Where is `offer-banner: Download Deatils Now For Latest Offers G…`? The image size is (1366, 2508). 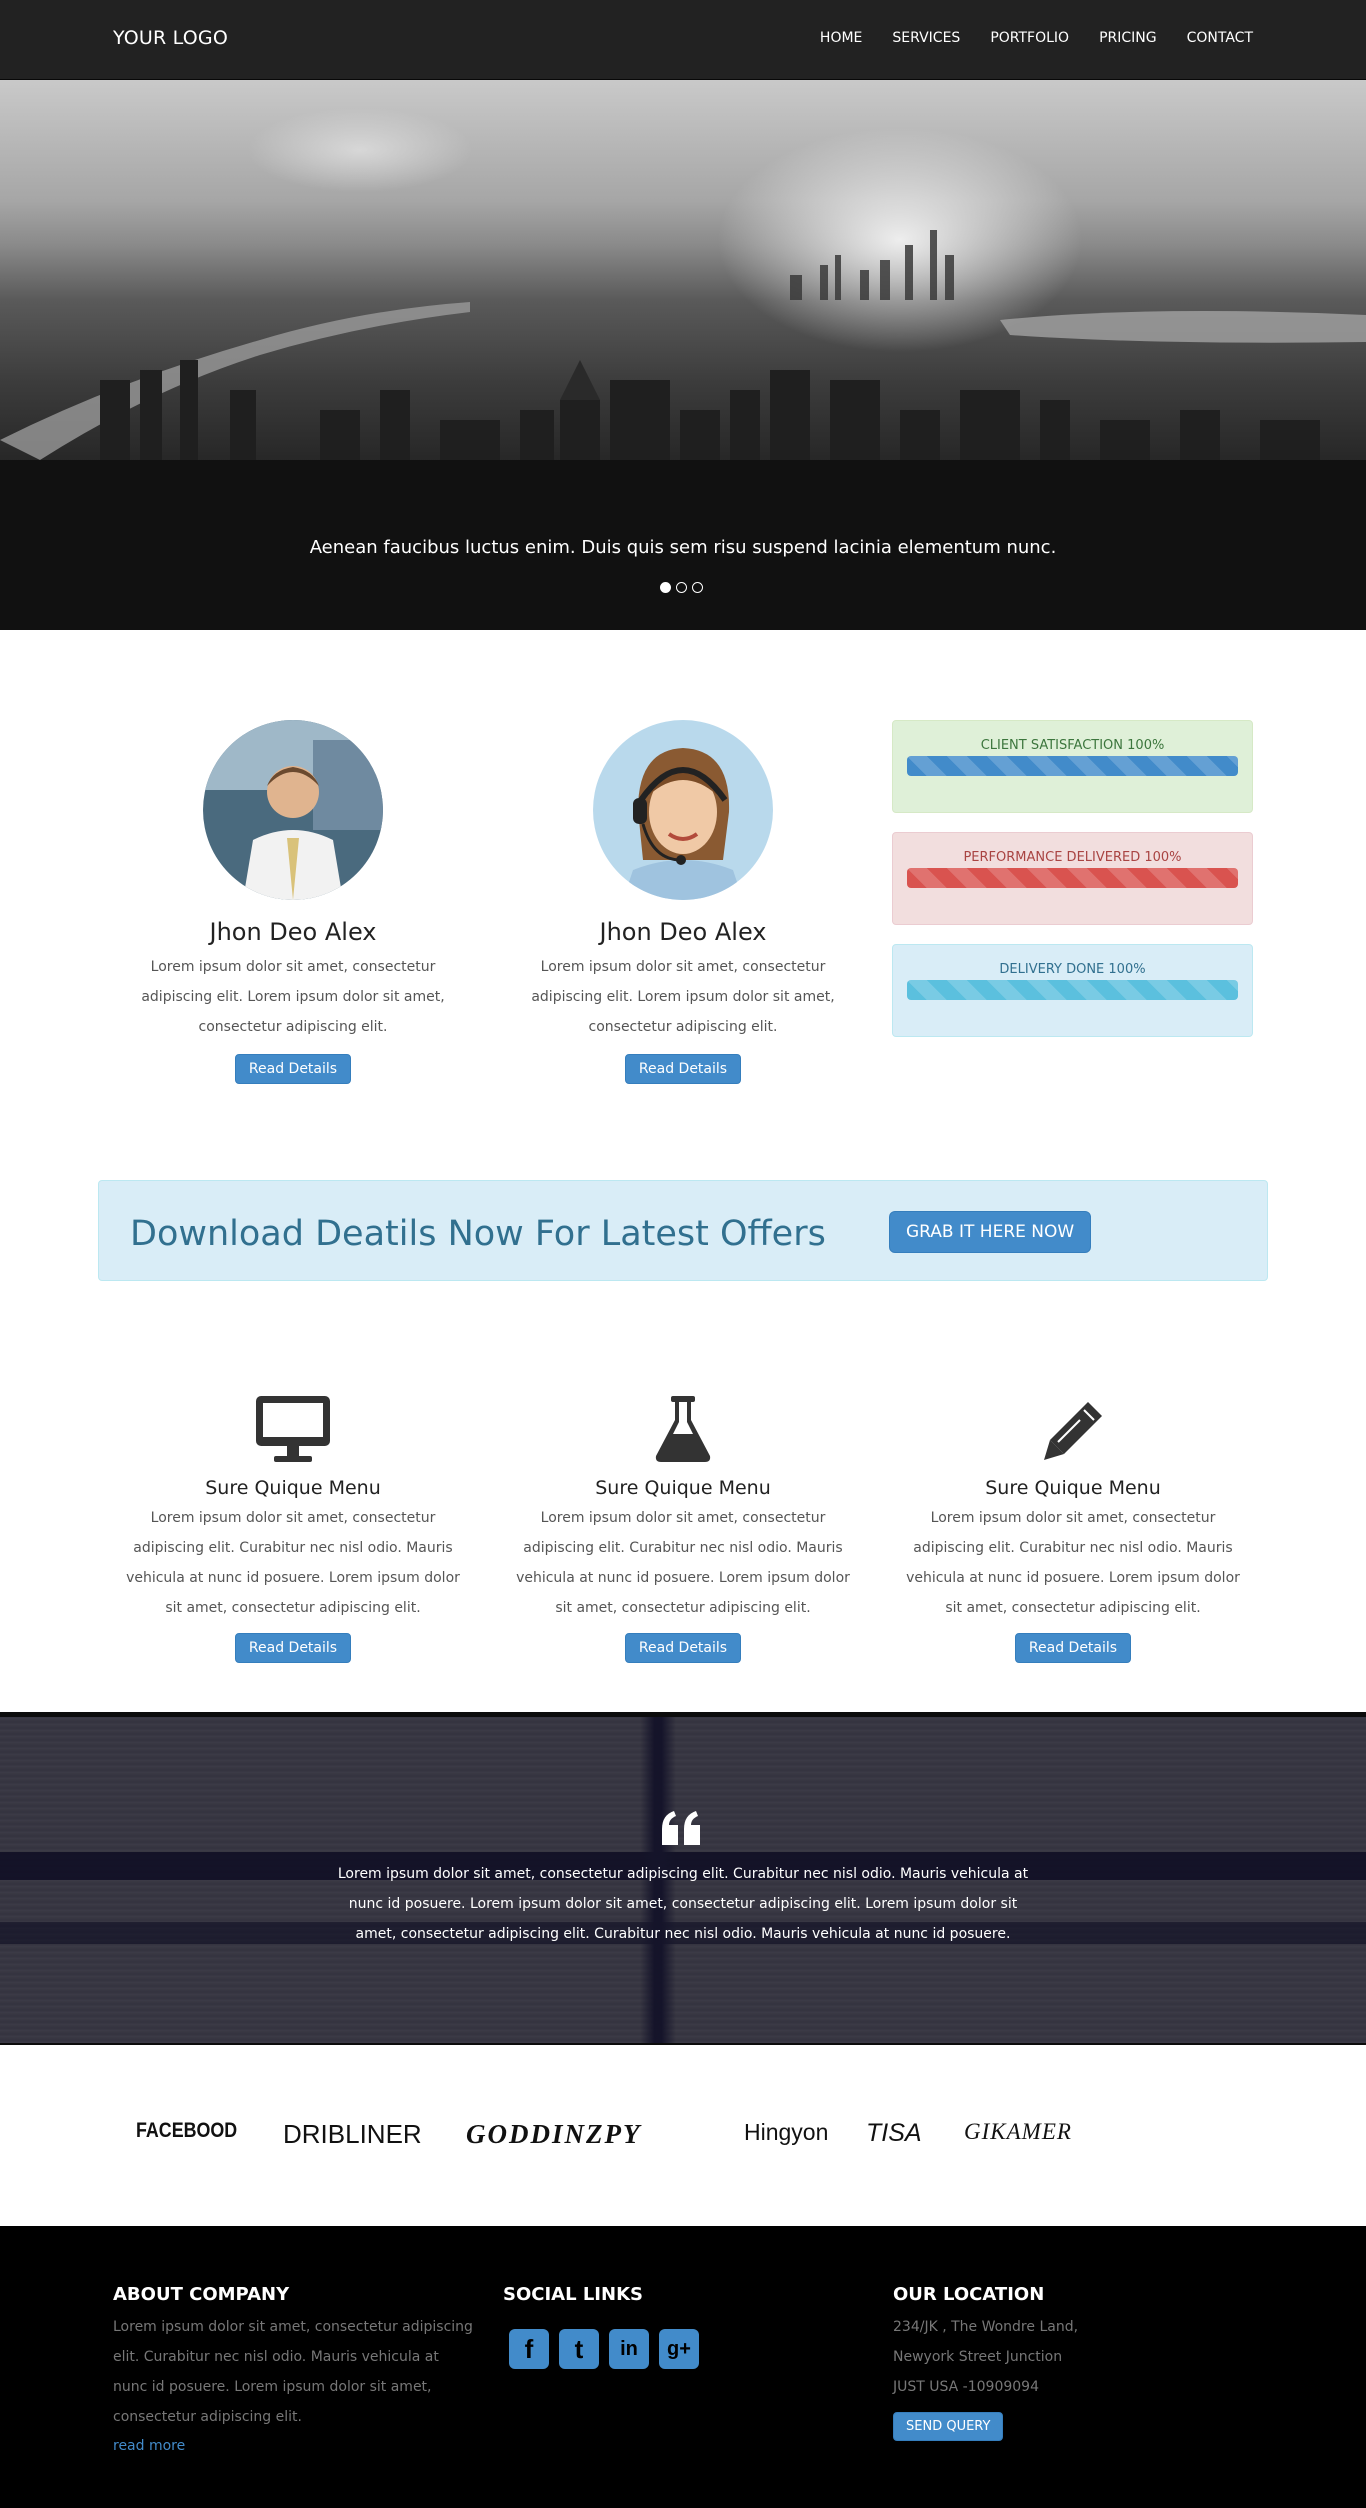 offer-banner: Download Deatils Now For Latest Offers G… is located at coordinates (683, 1230).